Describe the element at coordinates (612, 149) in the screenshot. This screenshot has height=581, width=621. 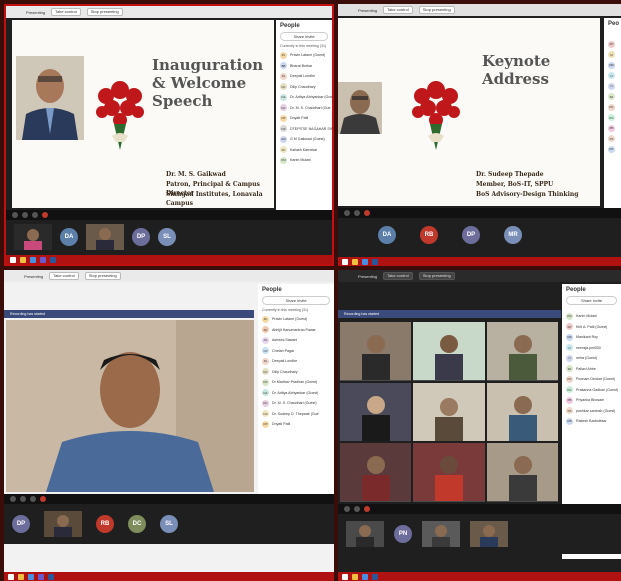
I see `participant-row: RP` at that location.